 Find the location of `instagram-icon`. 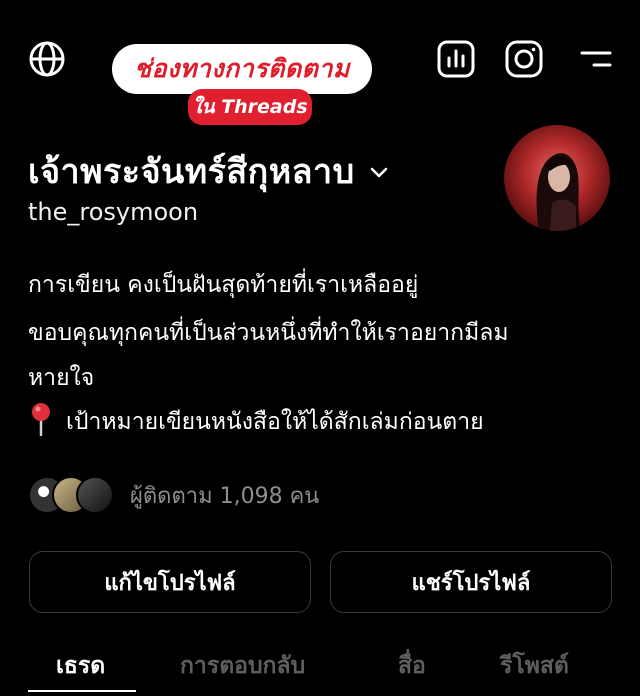

instagram-icon is located at coordinates (524, 59).